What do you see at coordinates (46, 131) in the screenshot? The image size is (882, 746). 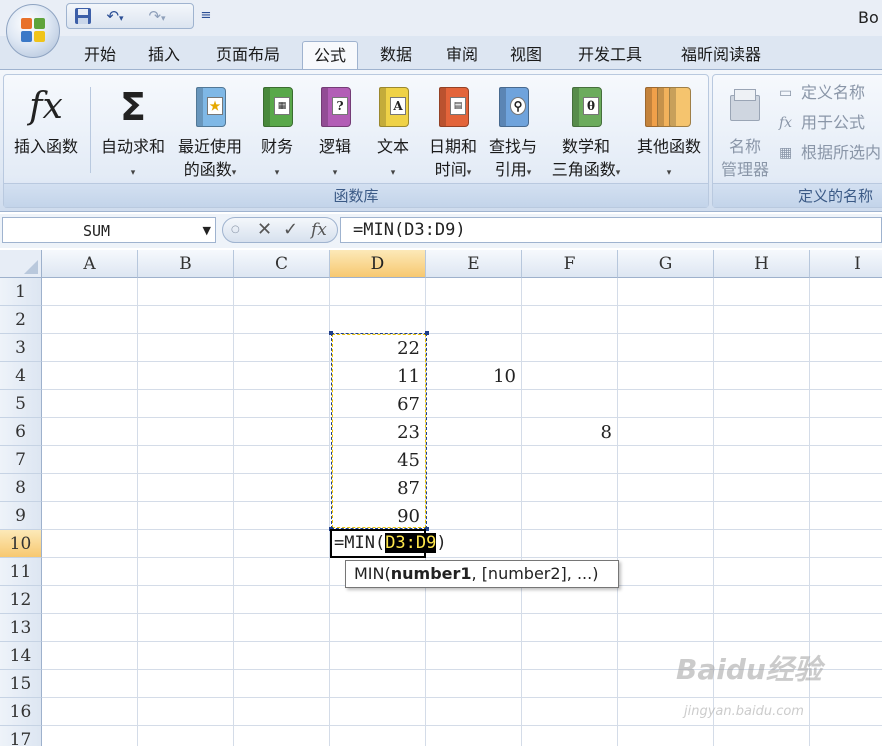 I see `insert-function-button: fx 插入函数` at bounding box center [46, 131].